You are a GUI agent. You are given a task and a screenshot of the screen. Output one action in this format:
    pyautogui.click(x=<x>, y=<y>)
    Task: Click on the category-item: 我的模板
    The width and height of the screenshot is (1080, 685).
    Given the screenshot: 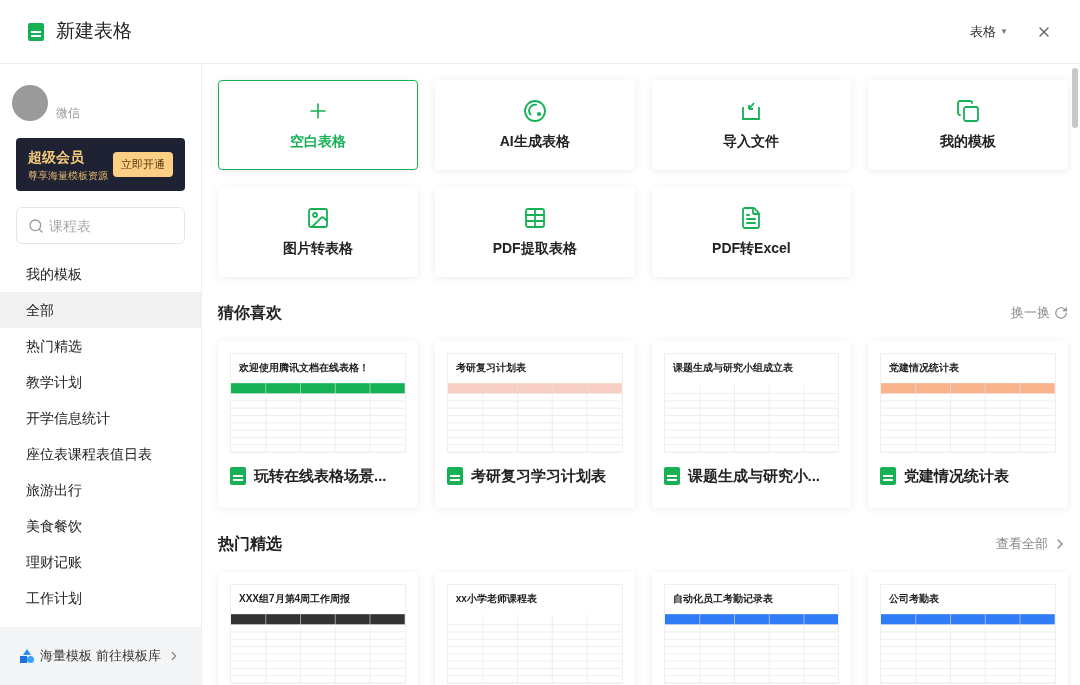 What is the action you would take?
    pyautogui.click(x=100, y=274)
    